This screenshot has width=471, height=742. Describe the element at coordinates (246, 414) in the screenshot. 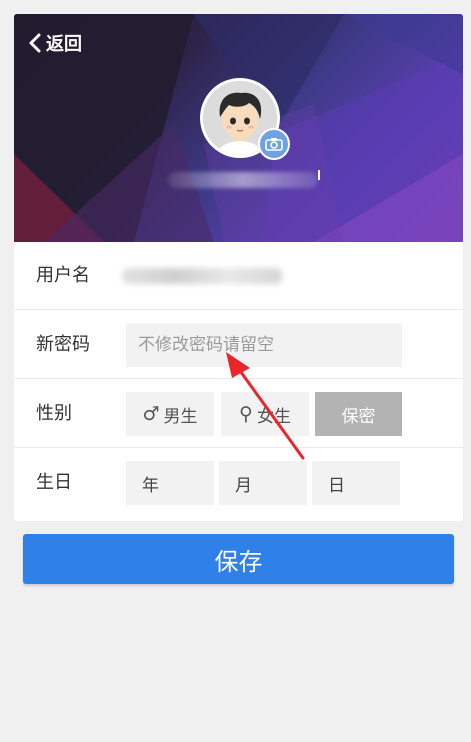

I see `female-icon: ⚲` at that location.